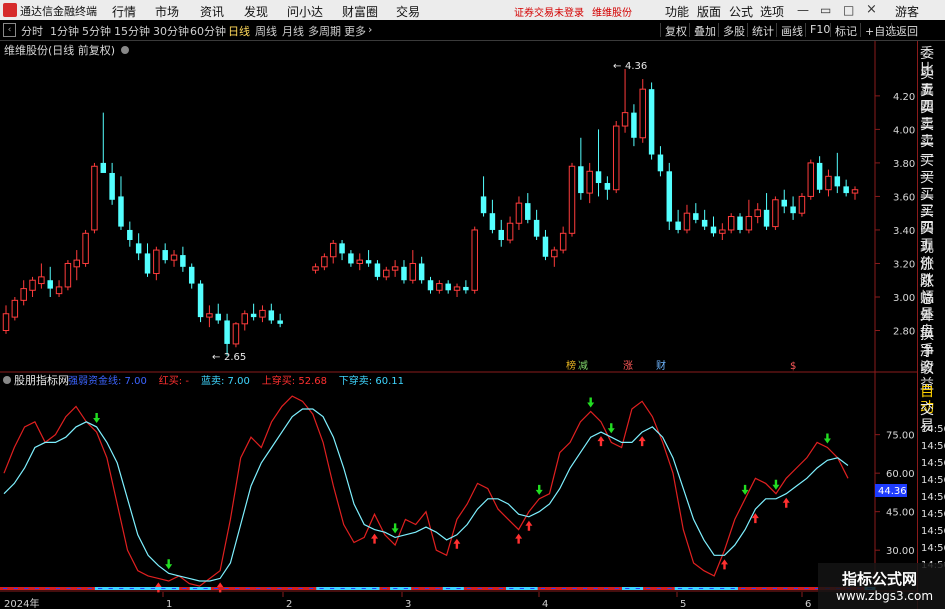  I want to click on price-tick-label: 3.60, so click(904, 197).